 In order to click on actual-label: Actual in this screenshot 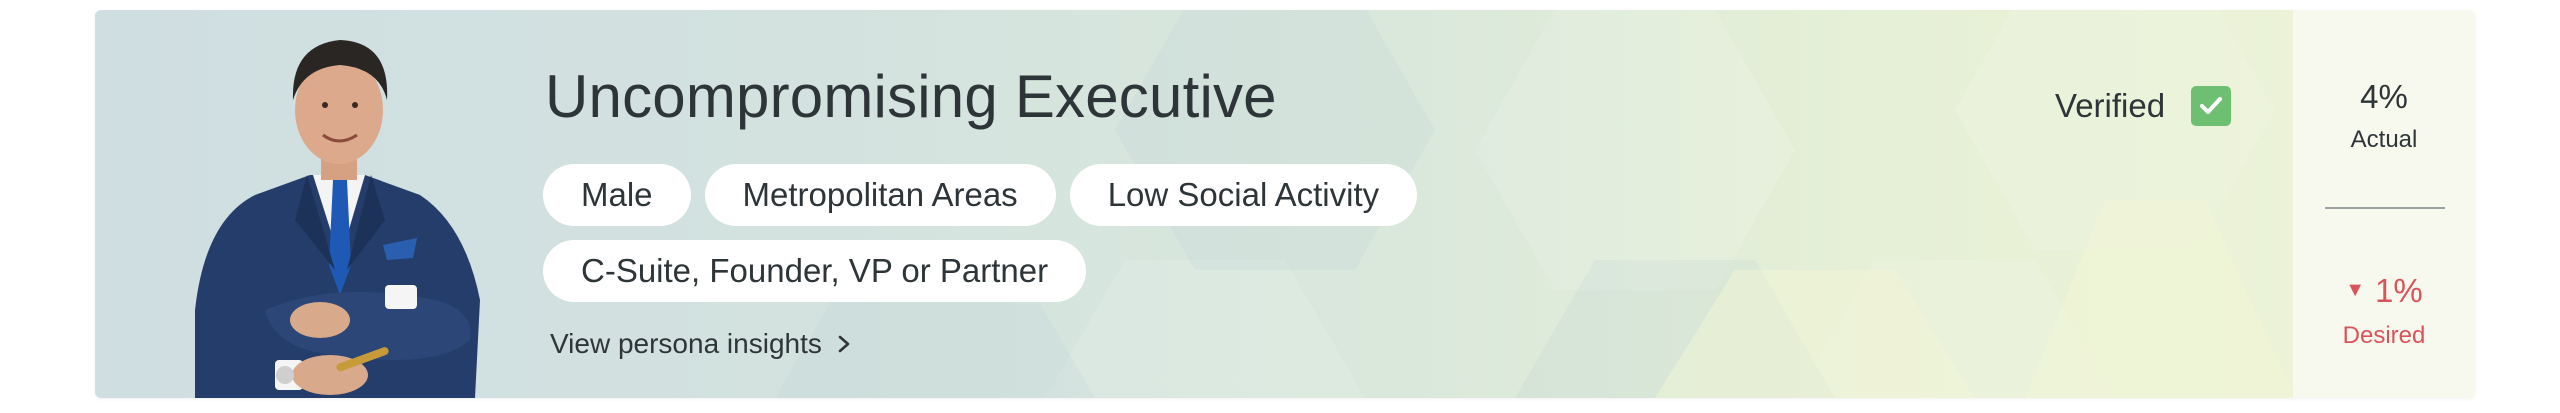, I will do `click(2384, 139)`.